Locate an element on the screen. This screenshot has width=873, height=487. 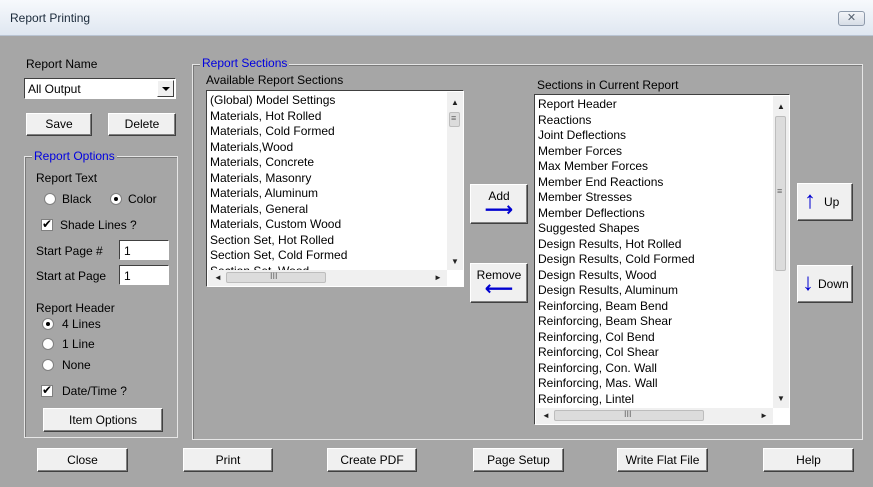
list-item: Design Results, Aluminum is located at coordinates (616, 291).